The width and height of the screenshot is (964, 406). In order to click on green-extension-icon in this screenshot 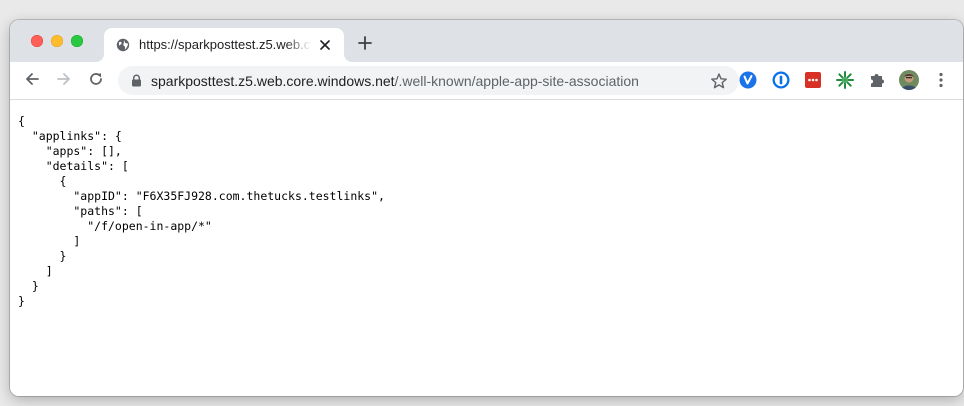, I will do `click(845, 80)`.